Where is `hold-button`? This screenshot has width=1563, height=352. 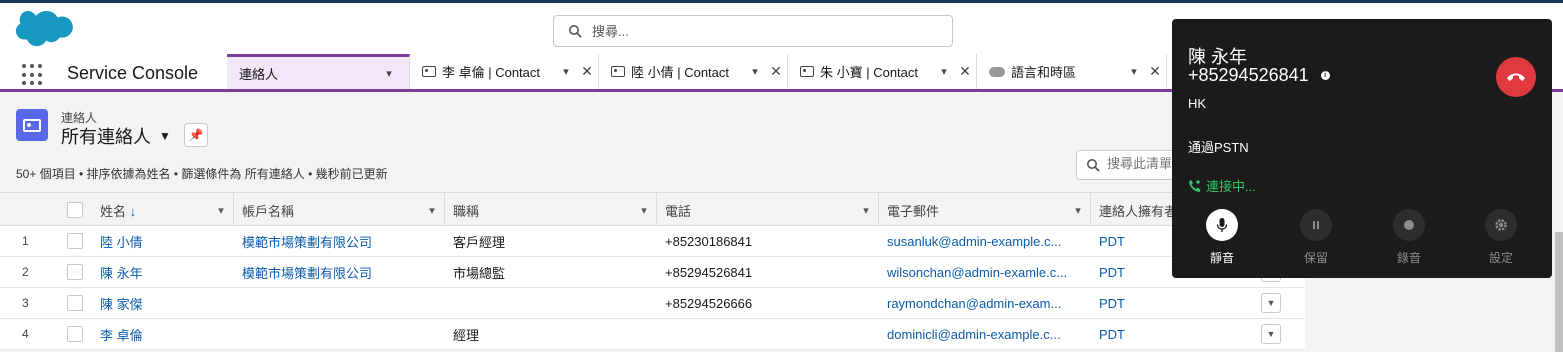 hold-button is located at coordinates (1316, 225).